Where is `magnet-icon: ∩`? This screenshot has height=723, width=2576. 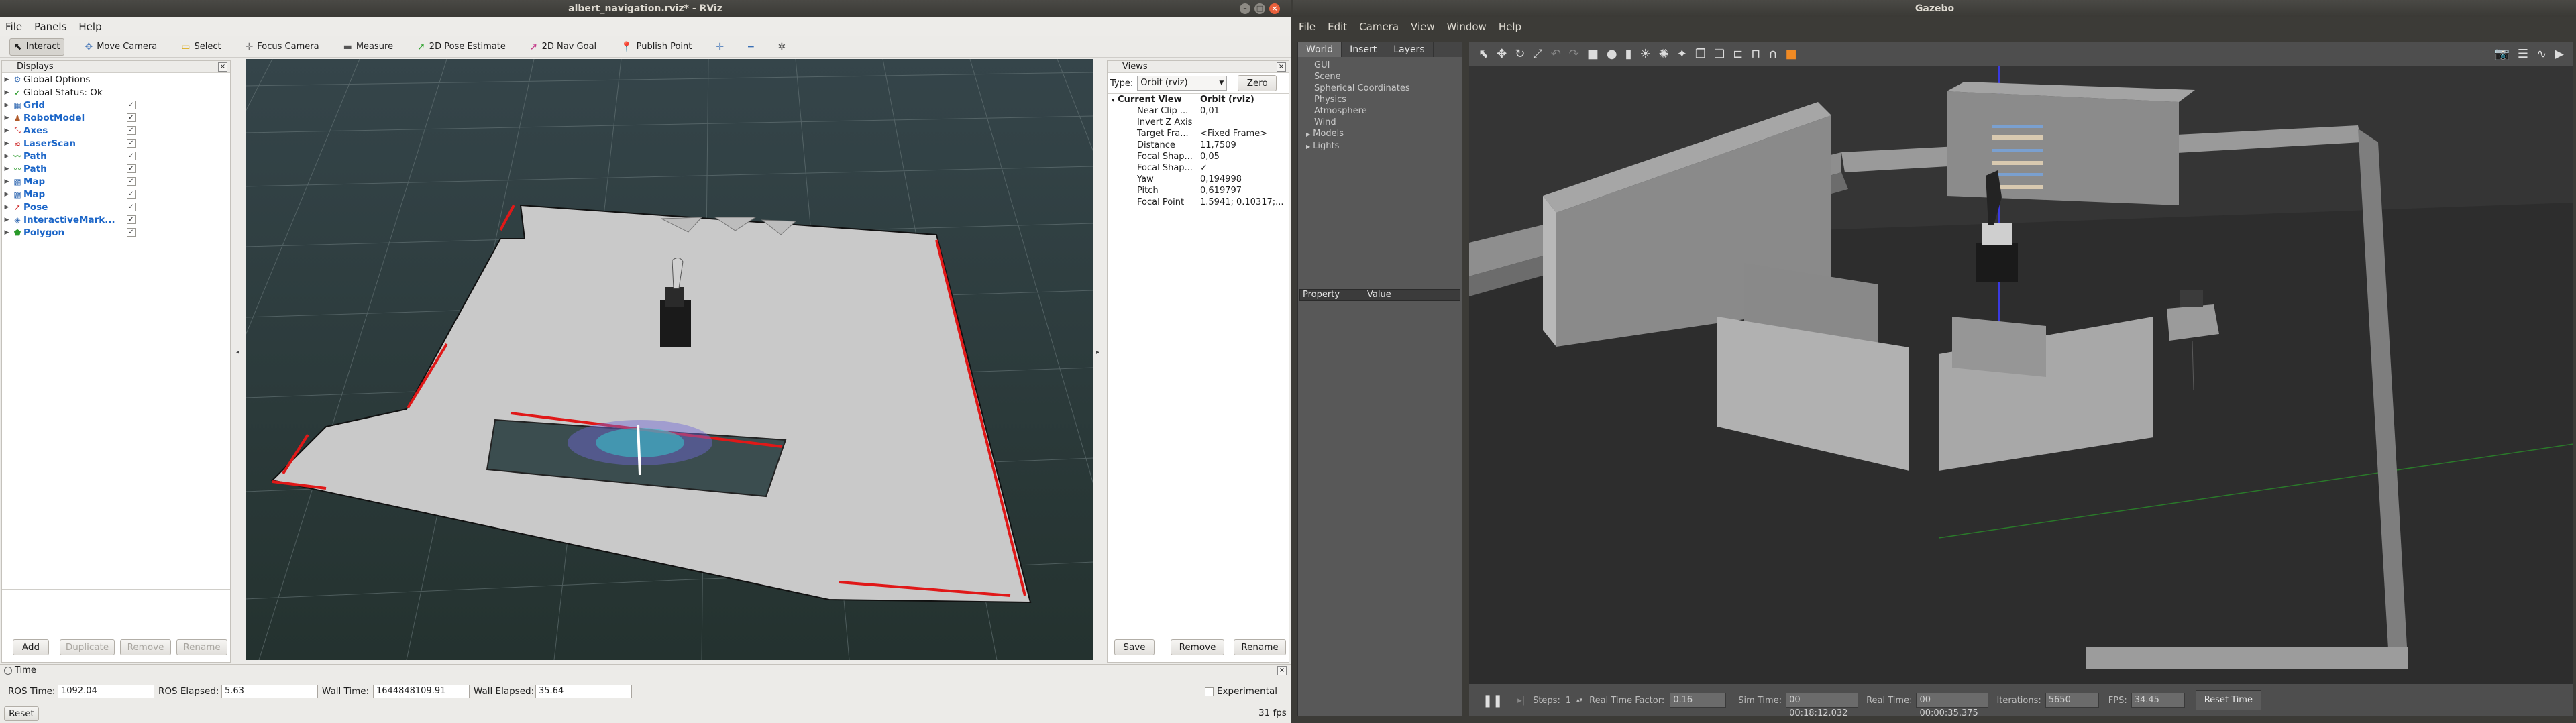
magnet-icon: ∩ is located at coordinates (1772, 54).